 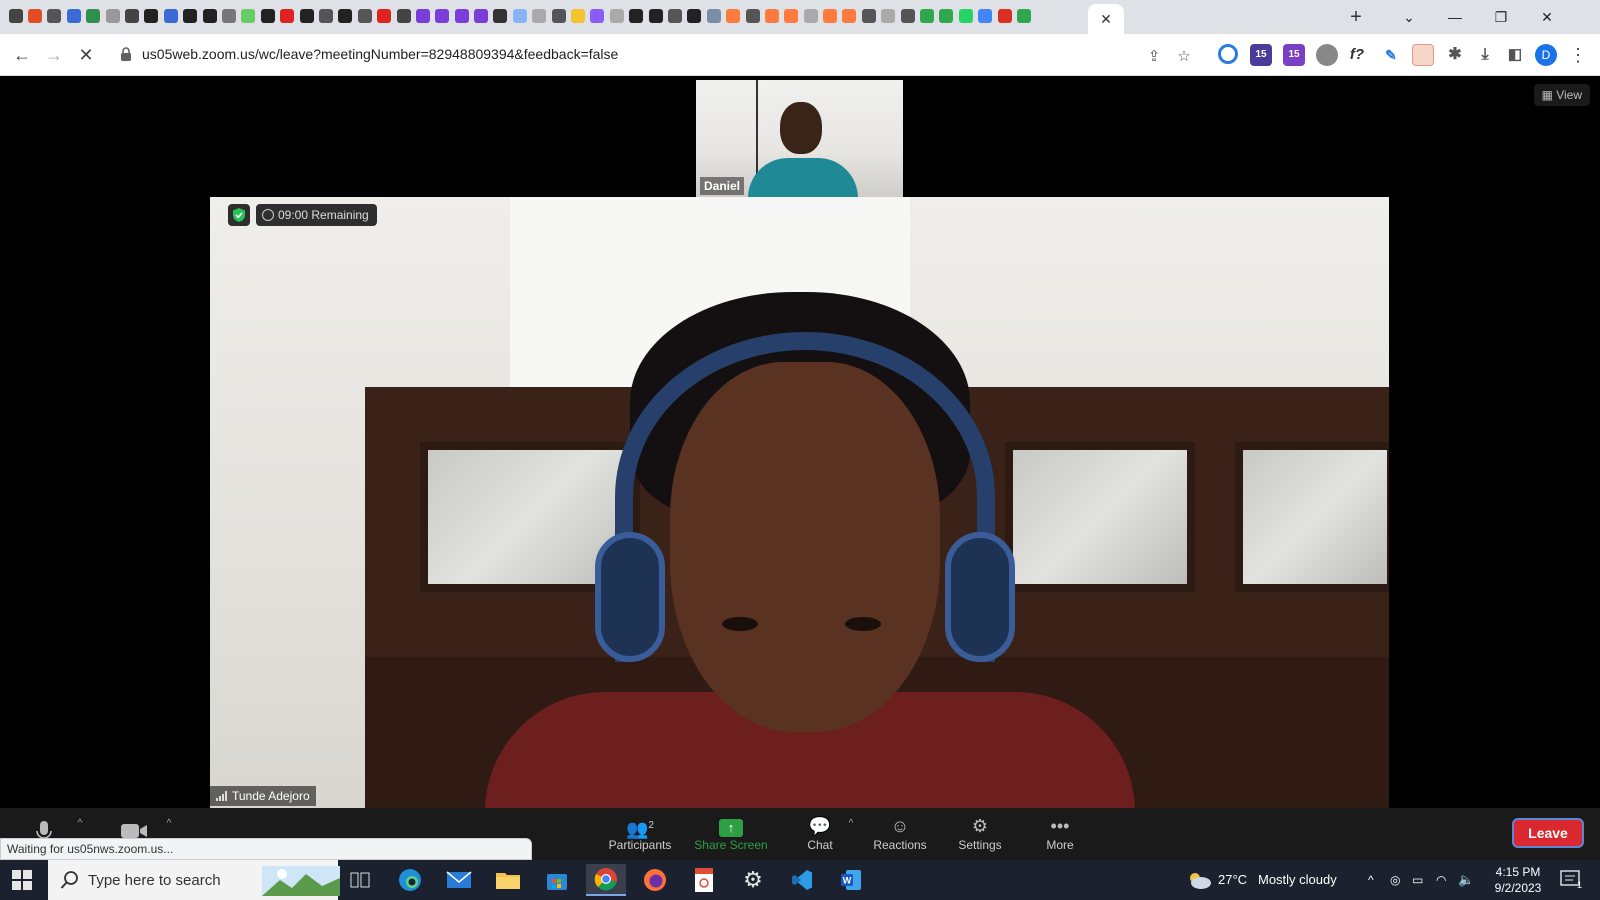 I want to click on more-button: ••• More, so click(x=1060, y=836).